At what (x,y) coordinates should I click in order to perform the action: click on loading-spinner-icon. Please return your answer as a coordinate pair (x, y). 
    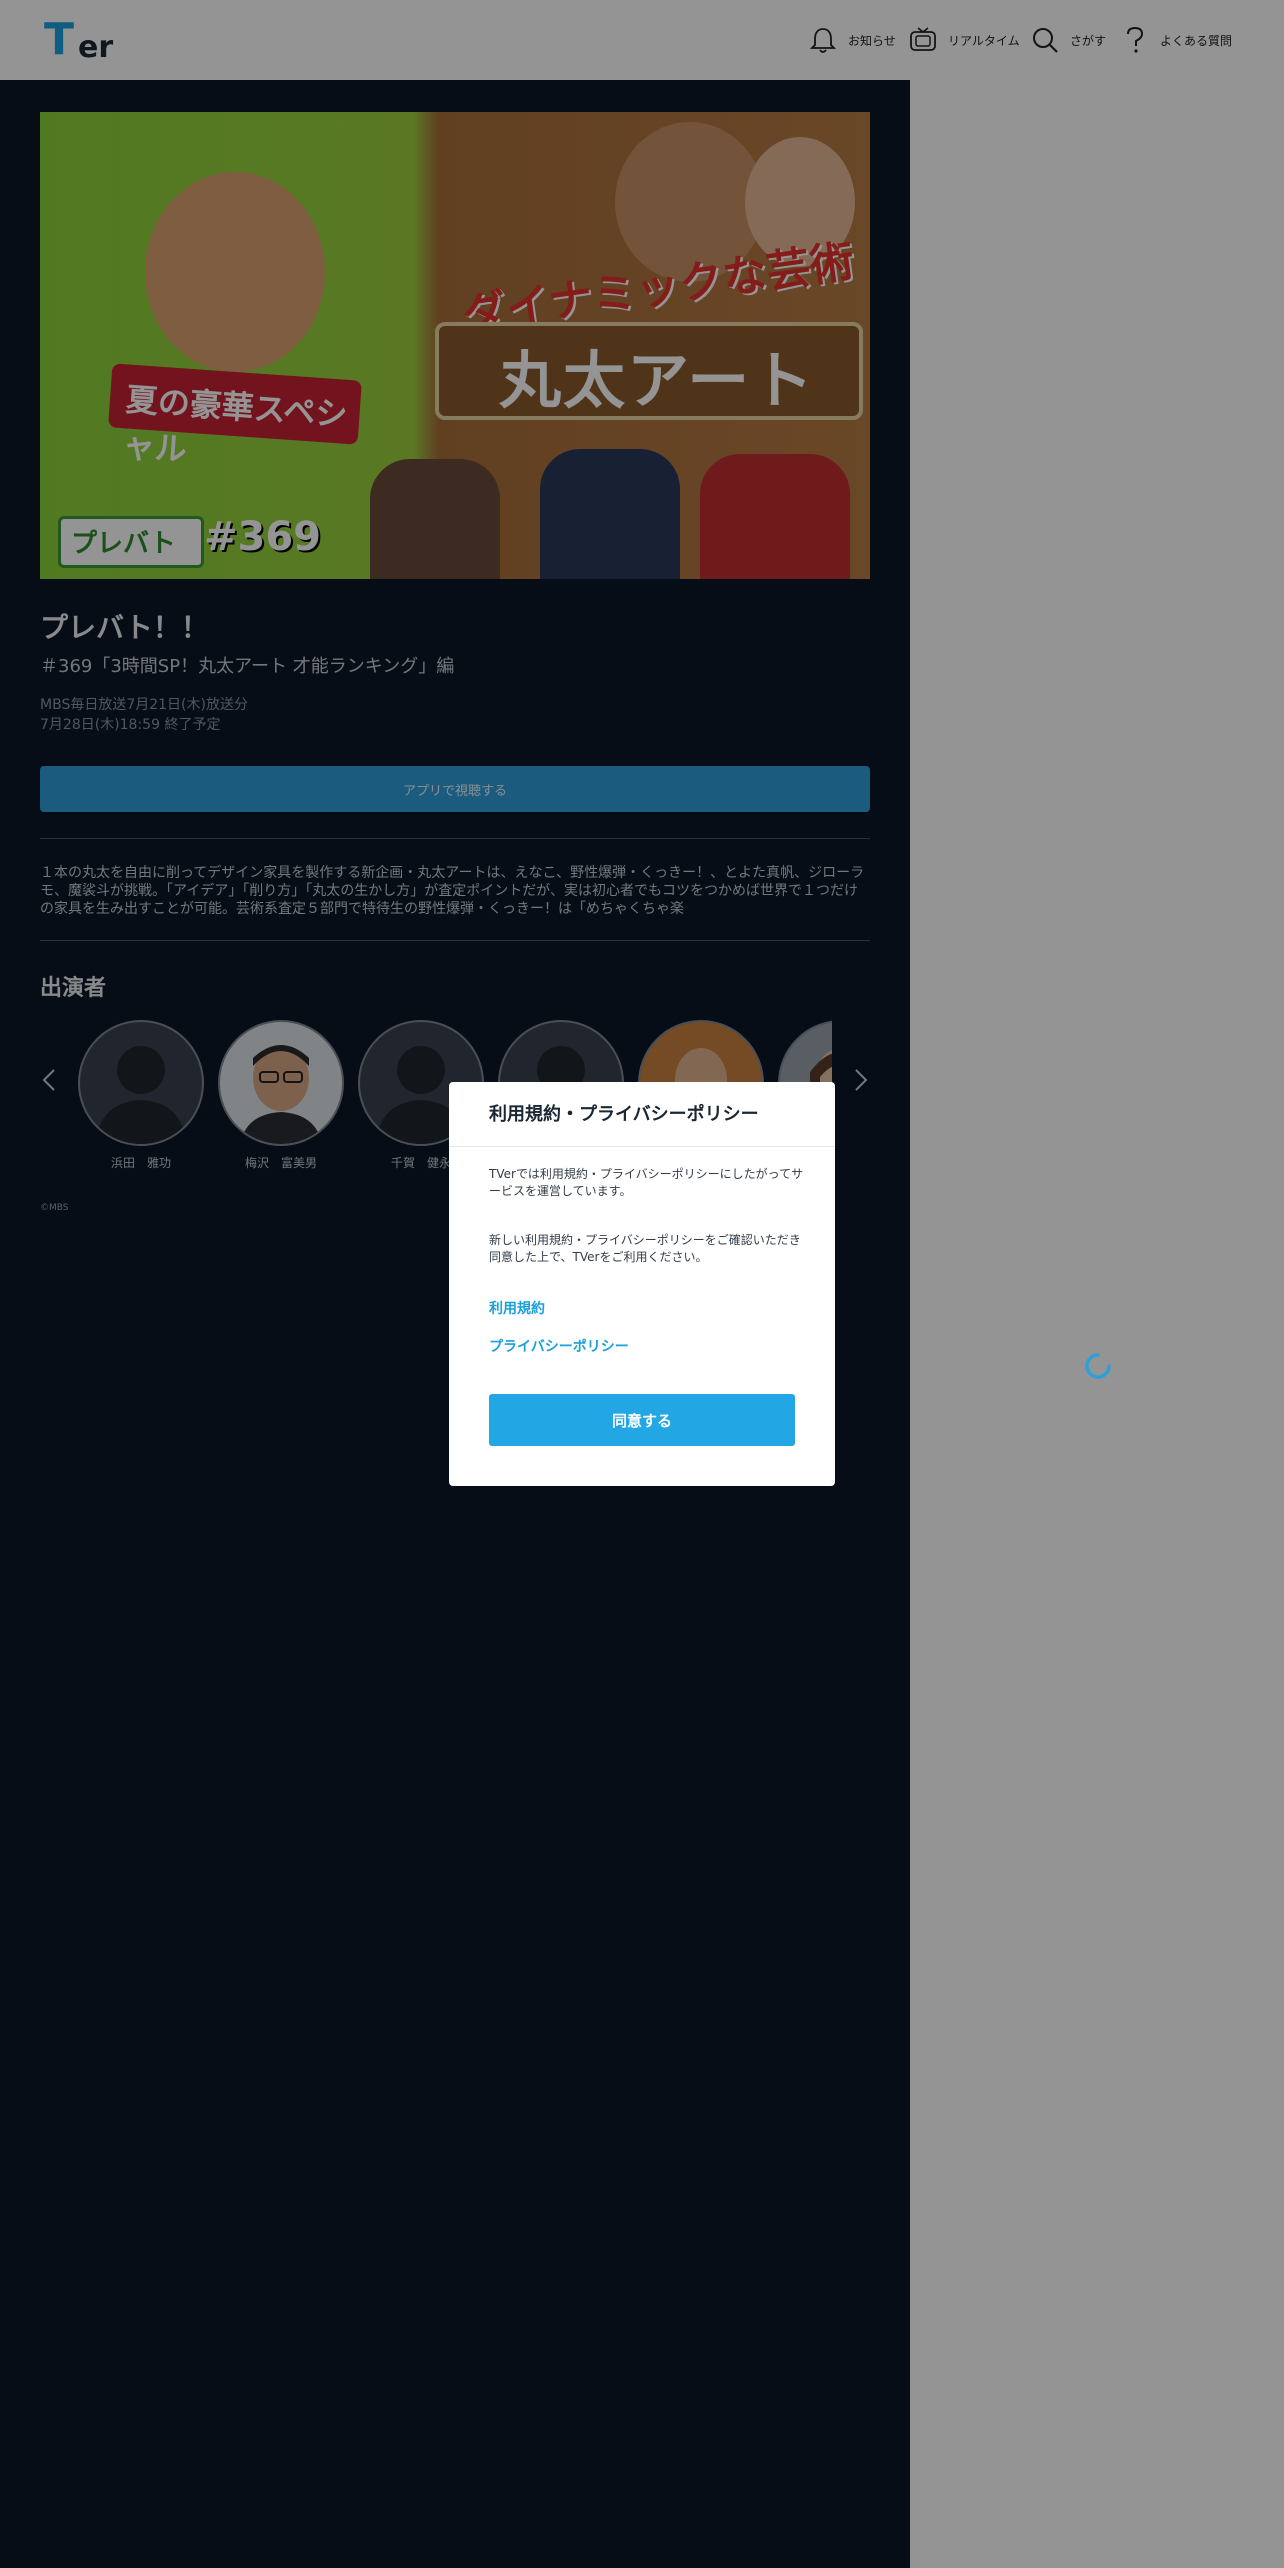
    Looking at the image, I should click on (1098, 1366).